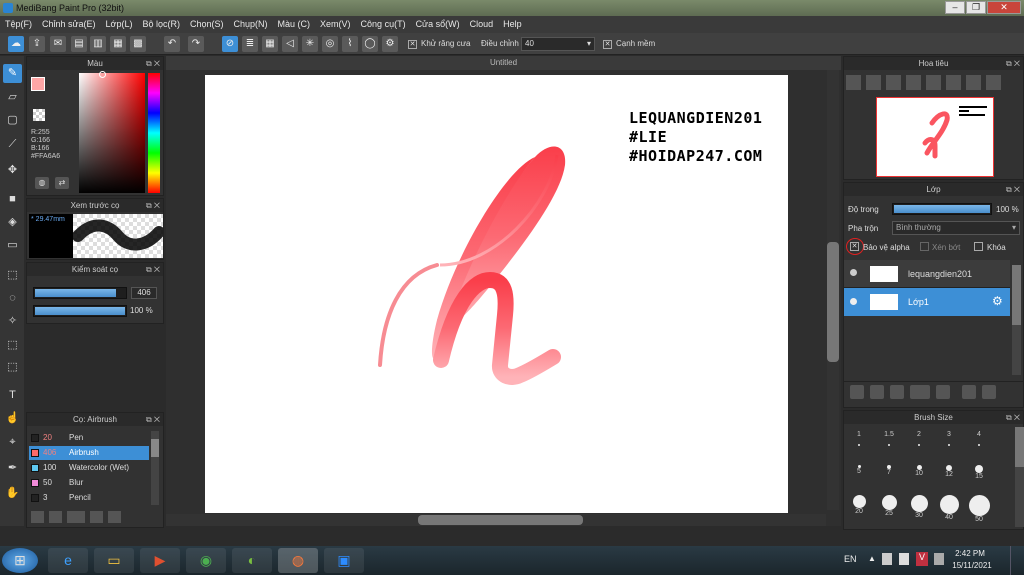 The image size is (1024, 575). What do you see at coordinates (412, 44) in the screenshot?
I see `antialias-checkbox: ✕` at bounding box center [412, 44].